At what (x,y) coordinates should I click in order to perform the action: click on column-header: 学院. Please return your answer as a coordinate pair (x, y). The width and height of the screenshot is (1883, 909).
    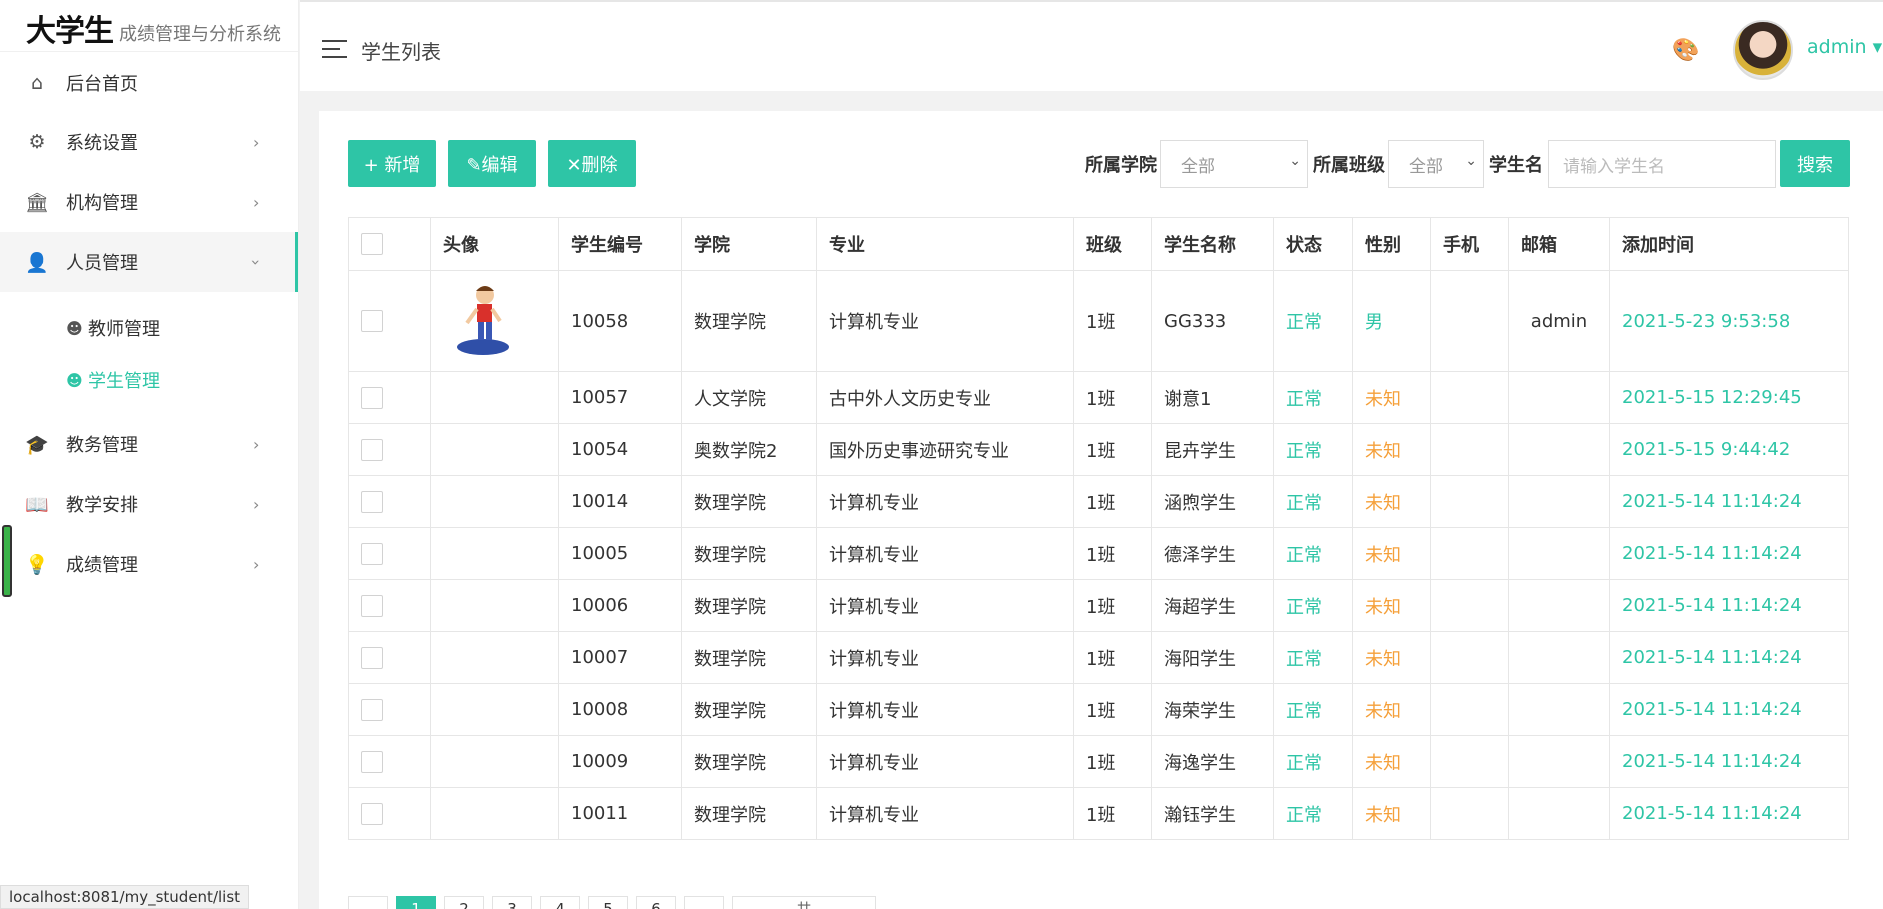
    Looking at the image, I should click on (749, 244).